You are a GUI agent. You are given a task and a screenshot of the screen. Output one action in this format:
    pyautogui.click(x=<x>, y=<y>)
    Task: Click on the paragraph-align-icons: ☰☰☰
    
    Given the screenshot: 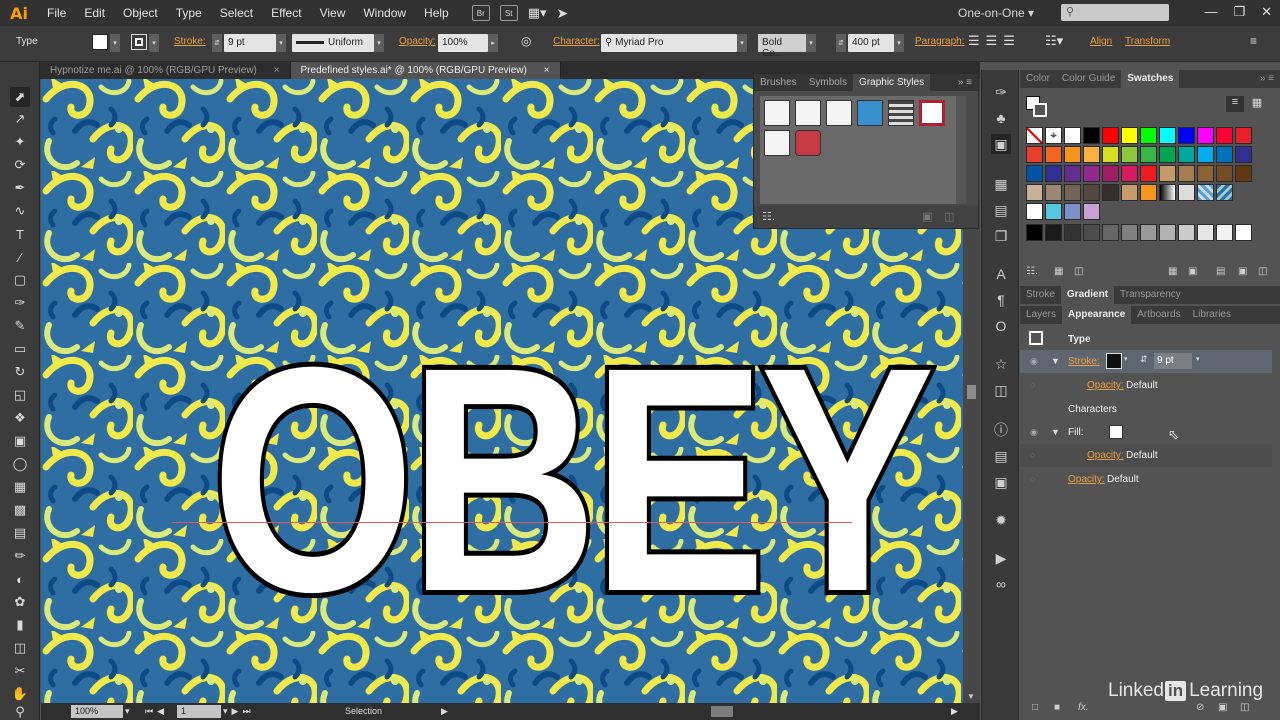 What is the action you would take?
    pyautogui.click(x=994, y=41)
    